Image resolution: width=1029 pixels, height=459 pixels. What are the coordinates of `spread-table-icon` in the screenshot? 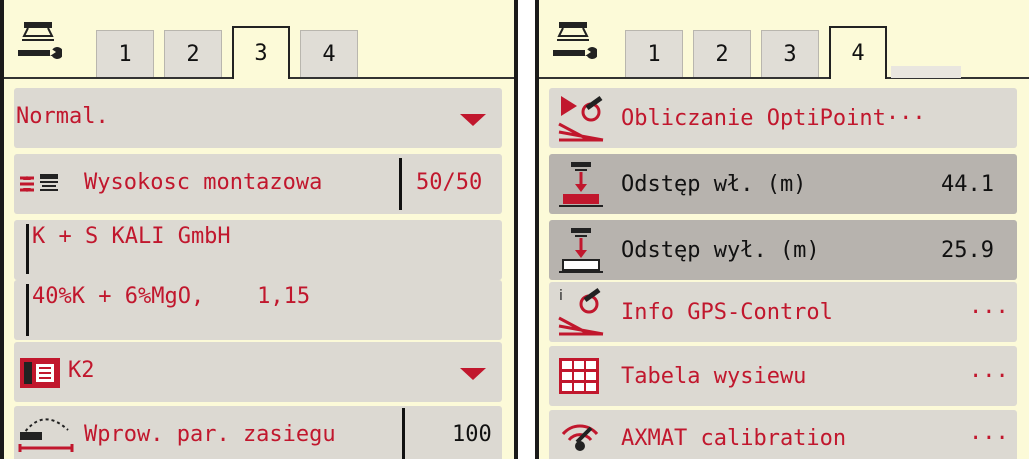 It's located at (579, 376).